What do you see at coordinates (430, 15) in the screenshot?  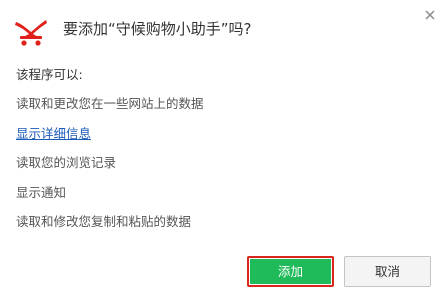 I see `close-icon` at bounding box center [430, 15].